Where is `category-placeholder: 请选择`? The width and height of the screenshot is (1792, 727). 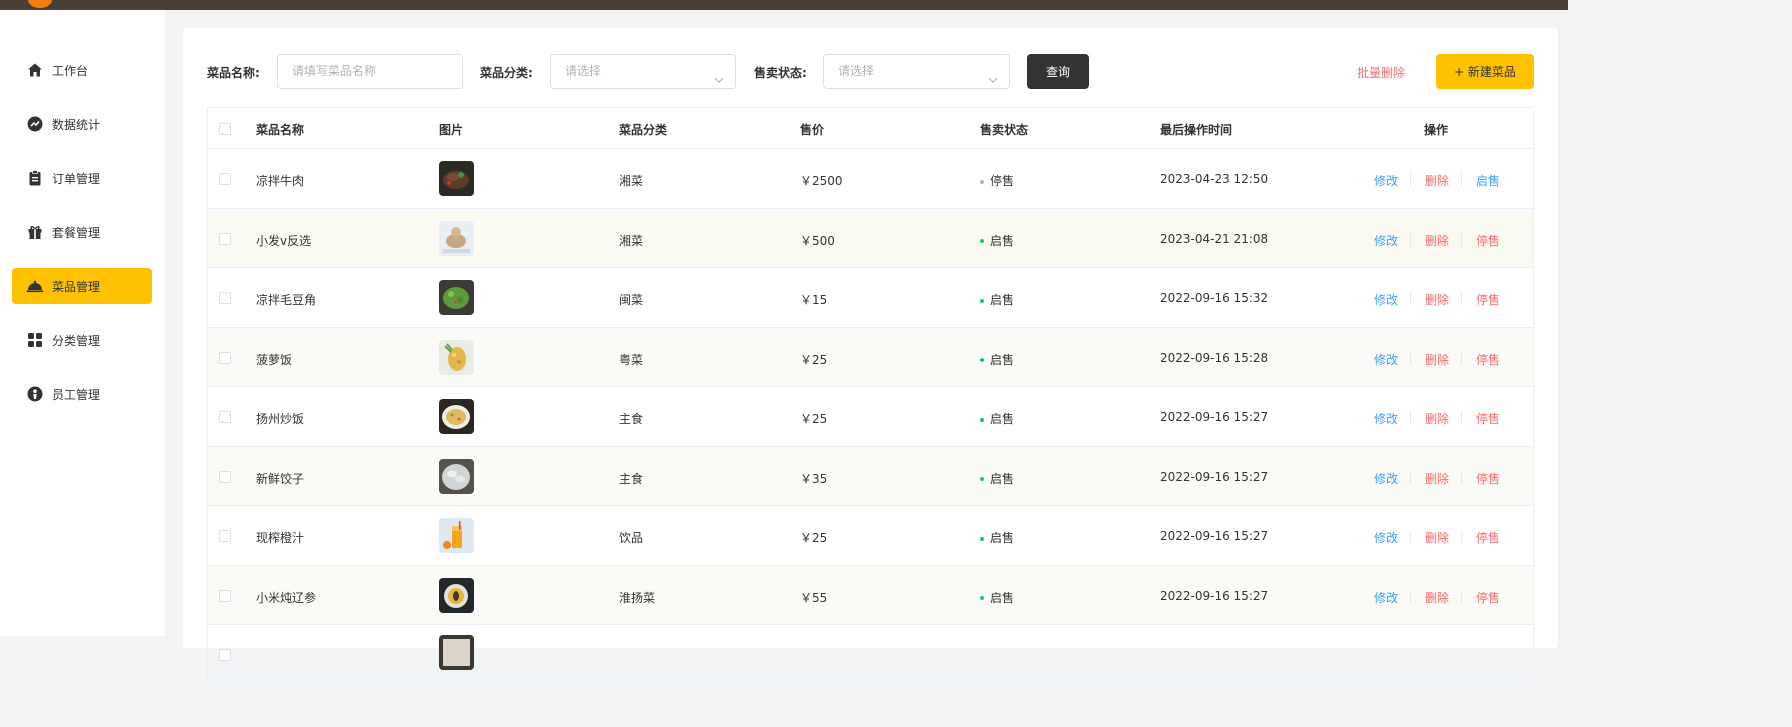 category-placeholder: 请选择 is located at coordinates (583, 71).